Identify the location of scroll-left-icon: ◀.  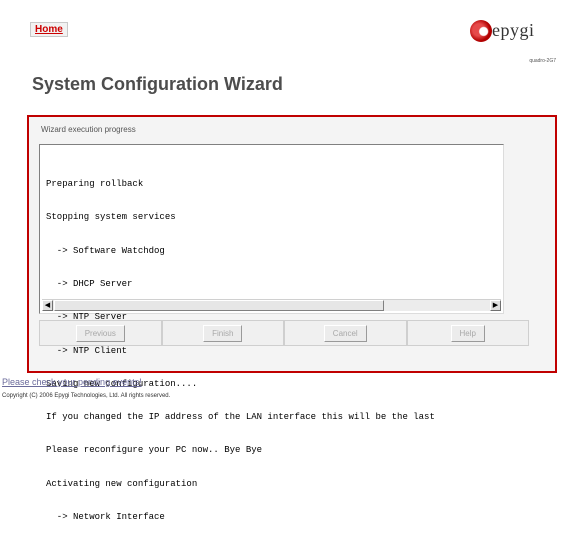
(47, 305).